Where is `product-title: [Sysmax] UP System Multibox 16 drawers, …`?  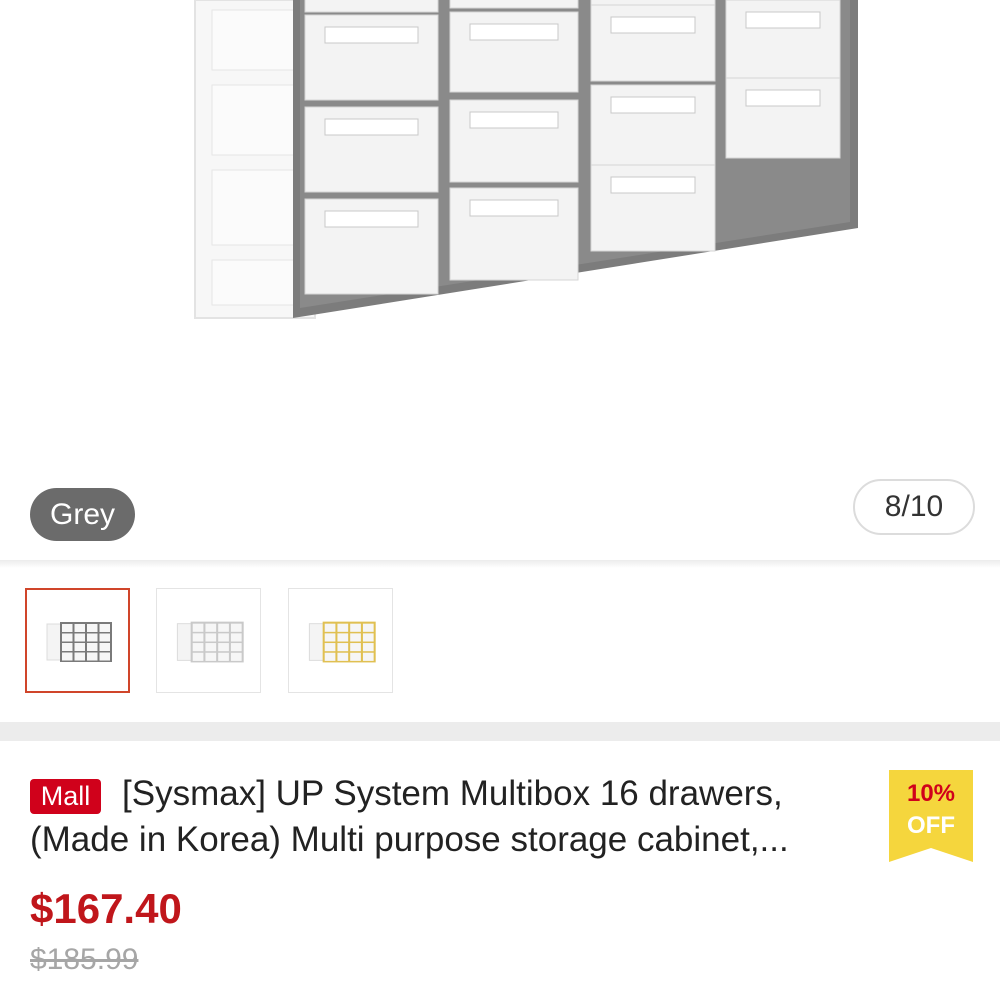
product-title: [Sysmax] UP System Multibox 16 drawers, … is located at coordinates (450, 817).